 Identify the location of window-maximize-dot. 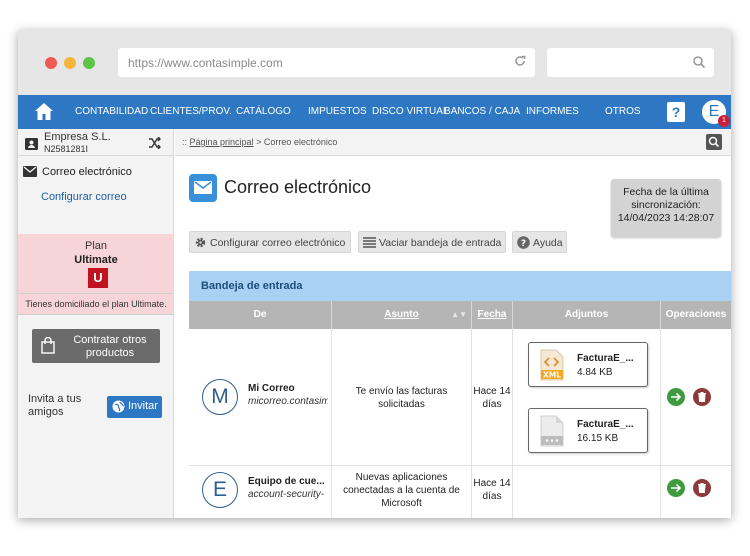
(89, 63).